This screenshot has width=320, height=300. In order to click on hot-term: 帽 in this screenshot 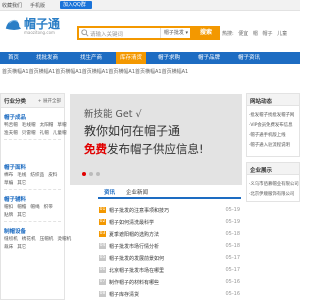, I will do `click(255, 34)`.